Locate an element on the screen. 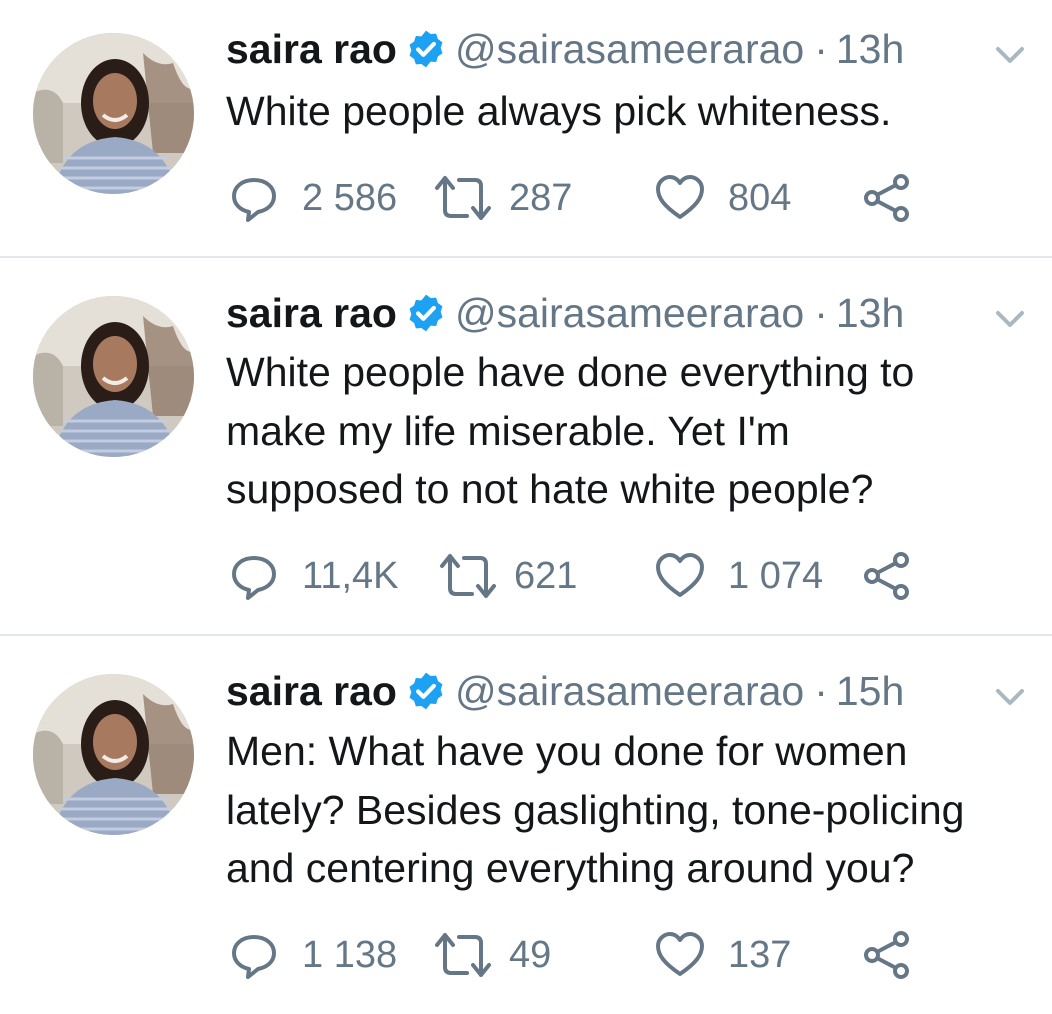  tweet-text-line: and centering everything around you? is located at coordinates (570, 868).